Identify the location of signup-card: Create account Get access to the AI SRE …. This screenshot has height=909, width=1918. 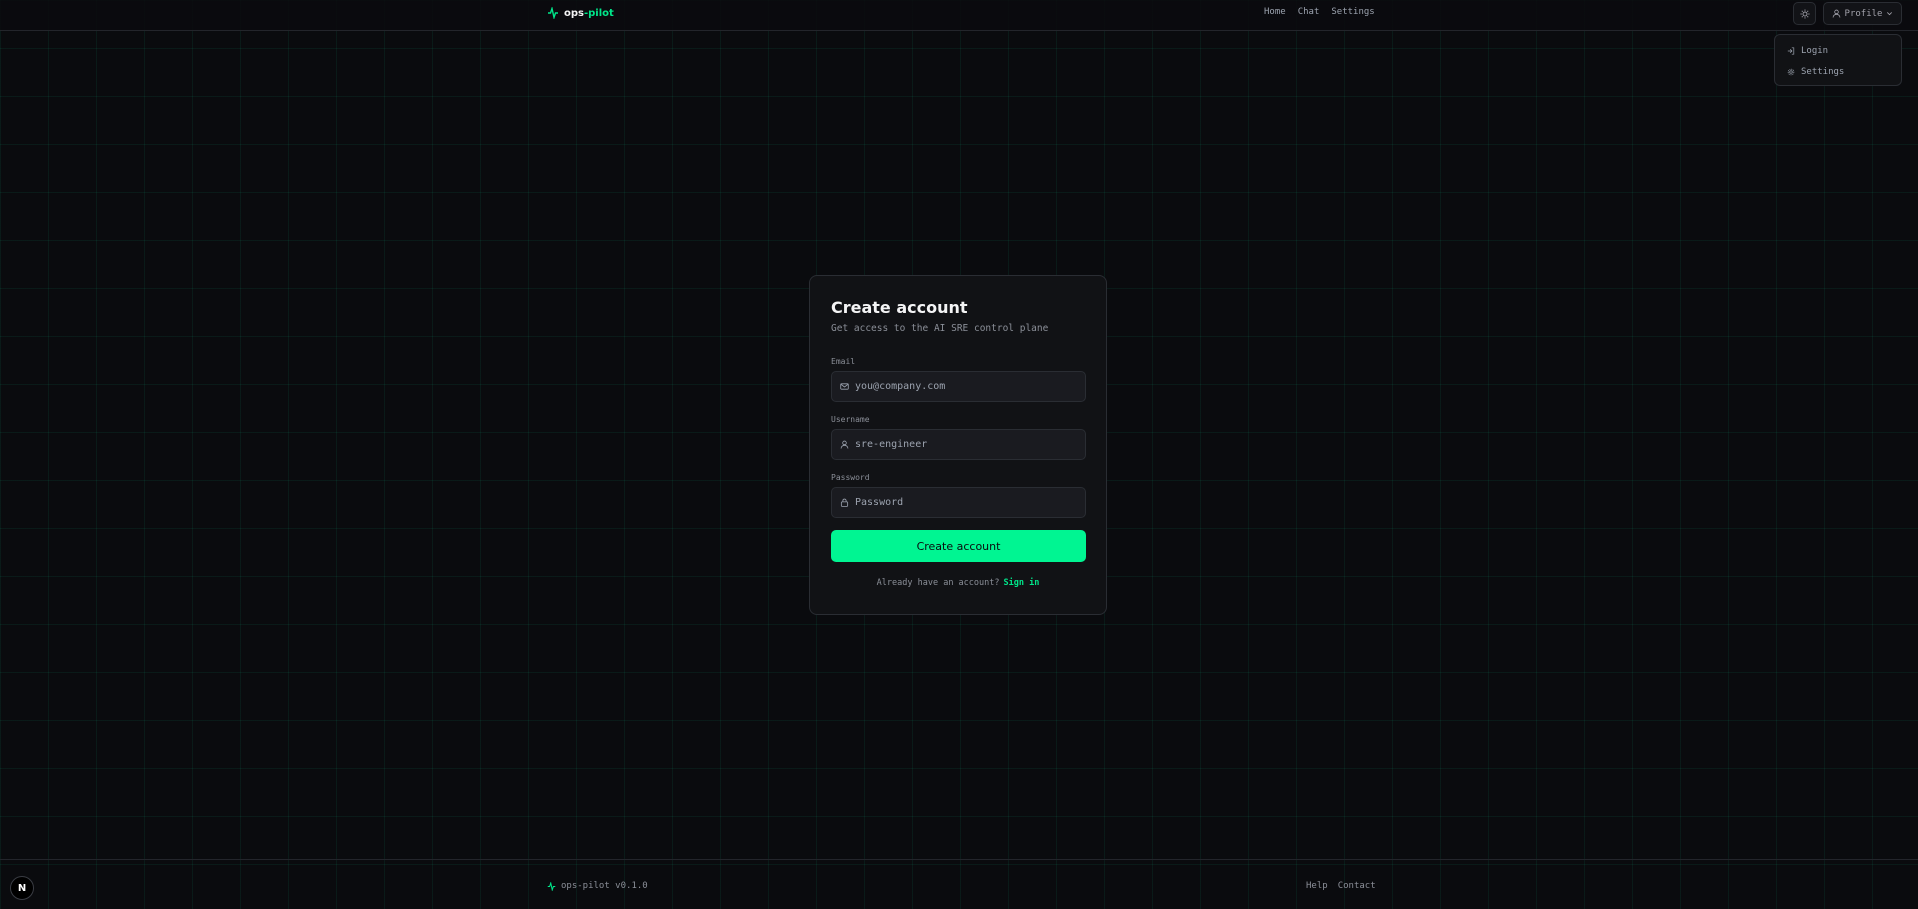
(958, 445).